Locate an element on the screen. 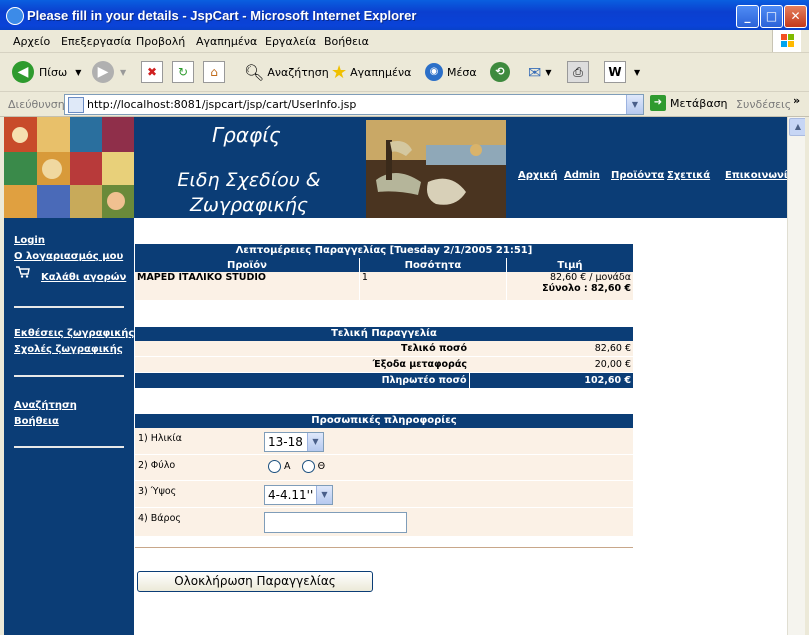 The height and width of the screenshot is (635, 809). media-icon: ◉ is located at coordinates (434, 72).